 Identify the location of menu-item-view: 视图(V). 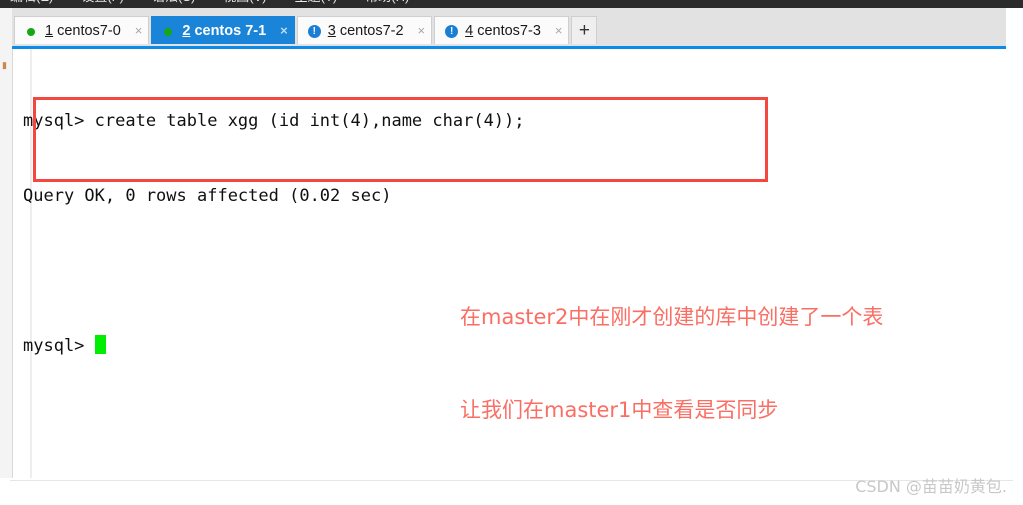
(244, 2).